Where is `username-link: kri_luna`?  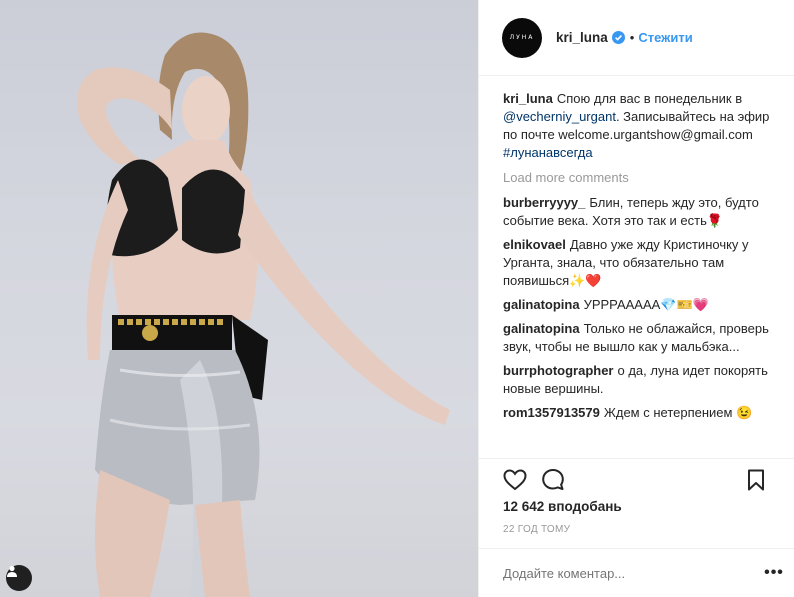
username-link: kri_luna is located at coordinates (582, 37).